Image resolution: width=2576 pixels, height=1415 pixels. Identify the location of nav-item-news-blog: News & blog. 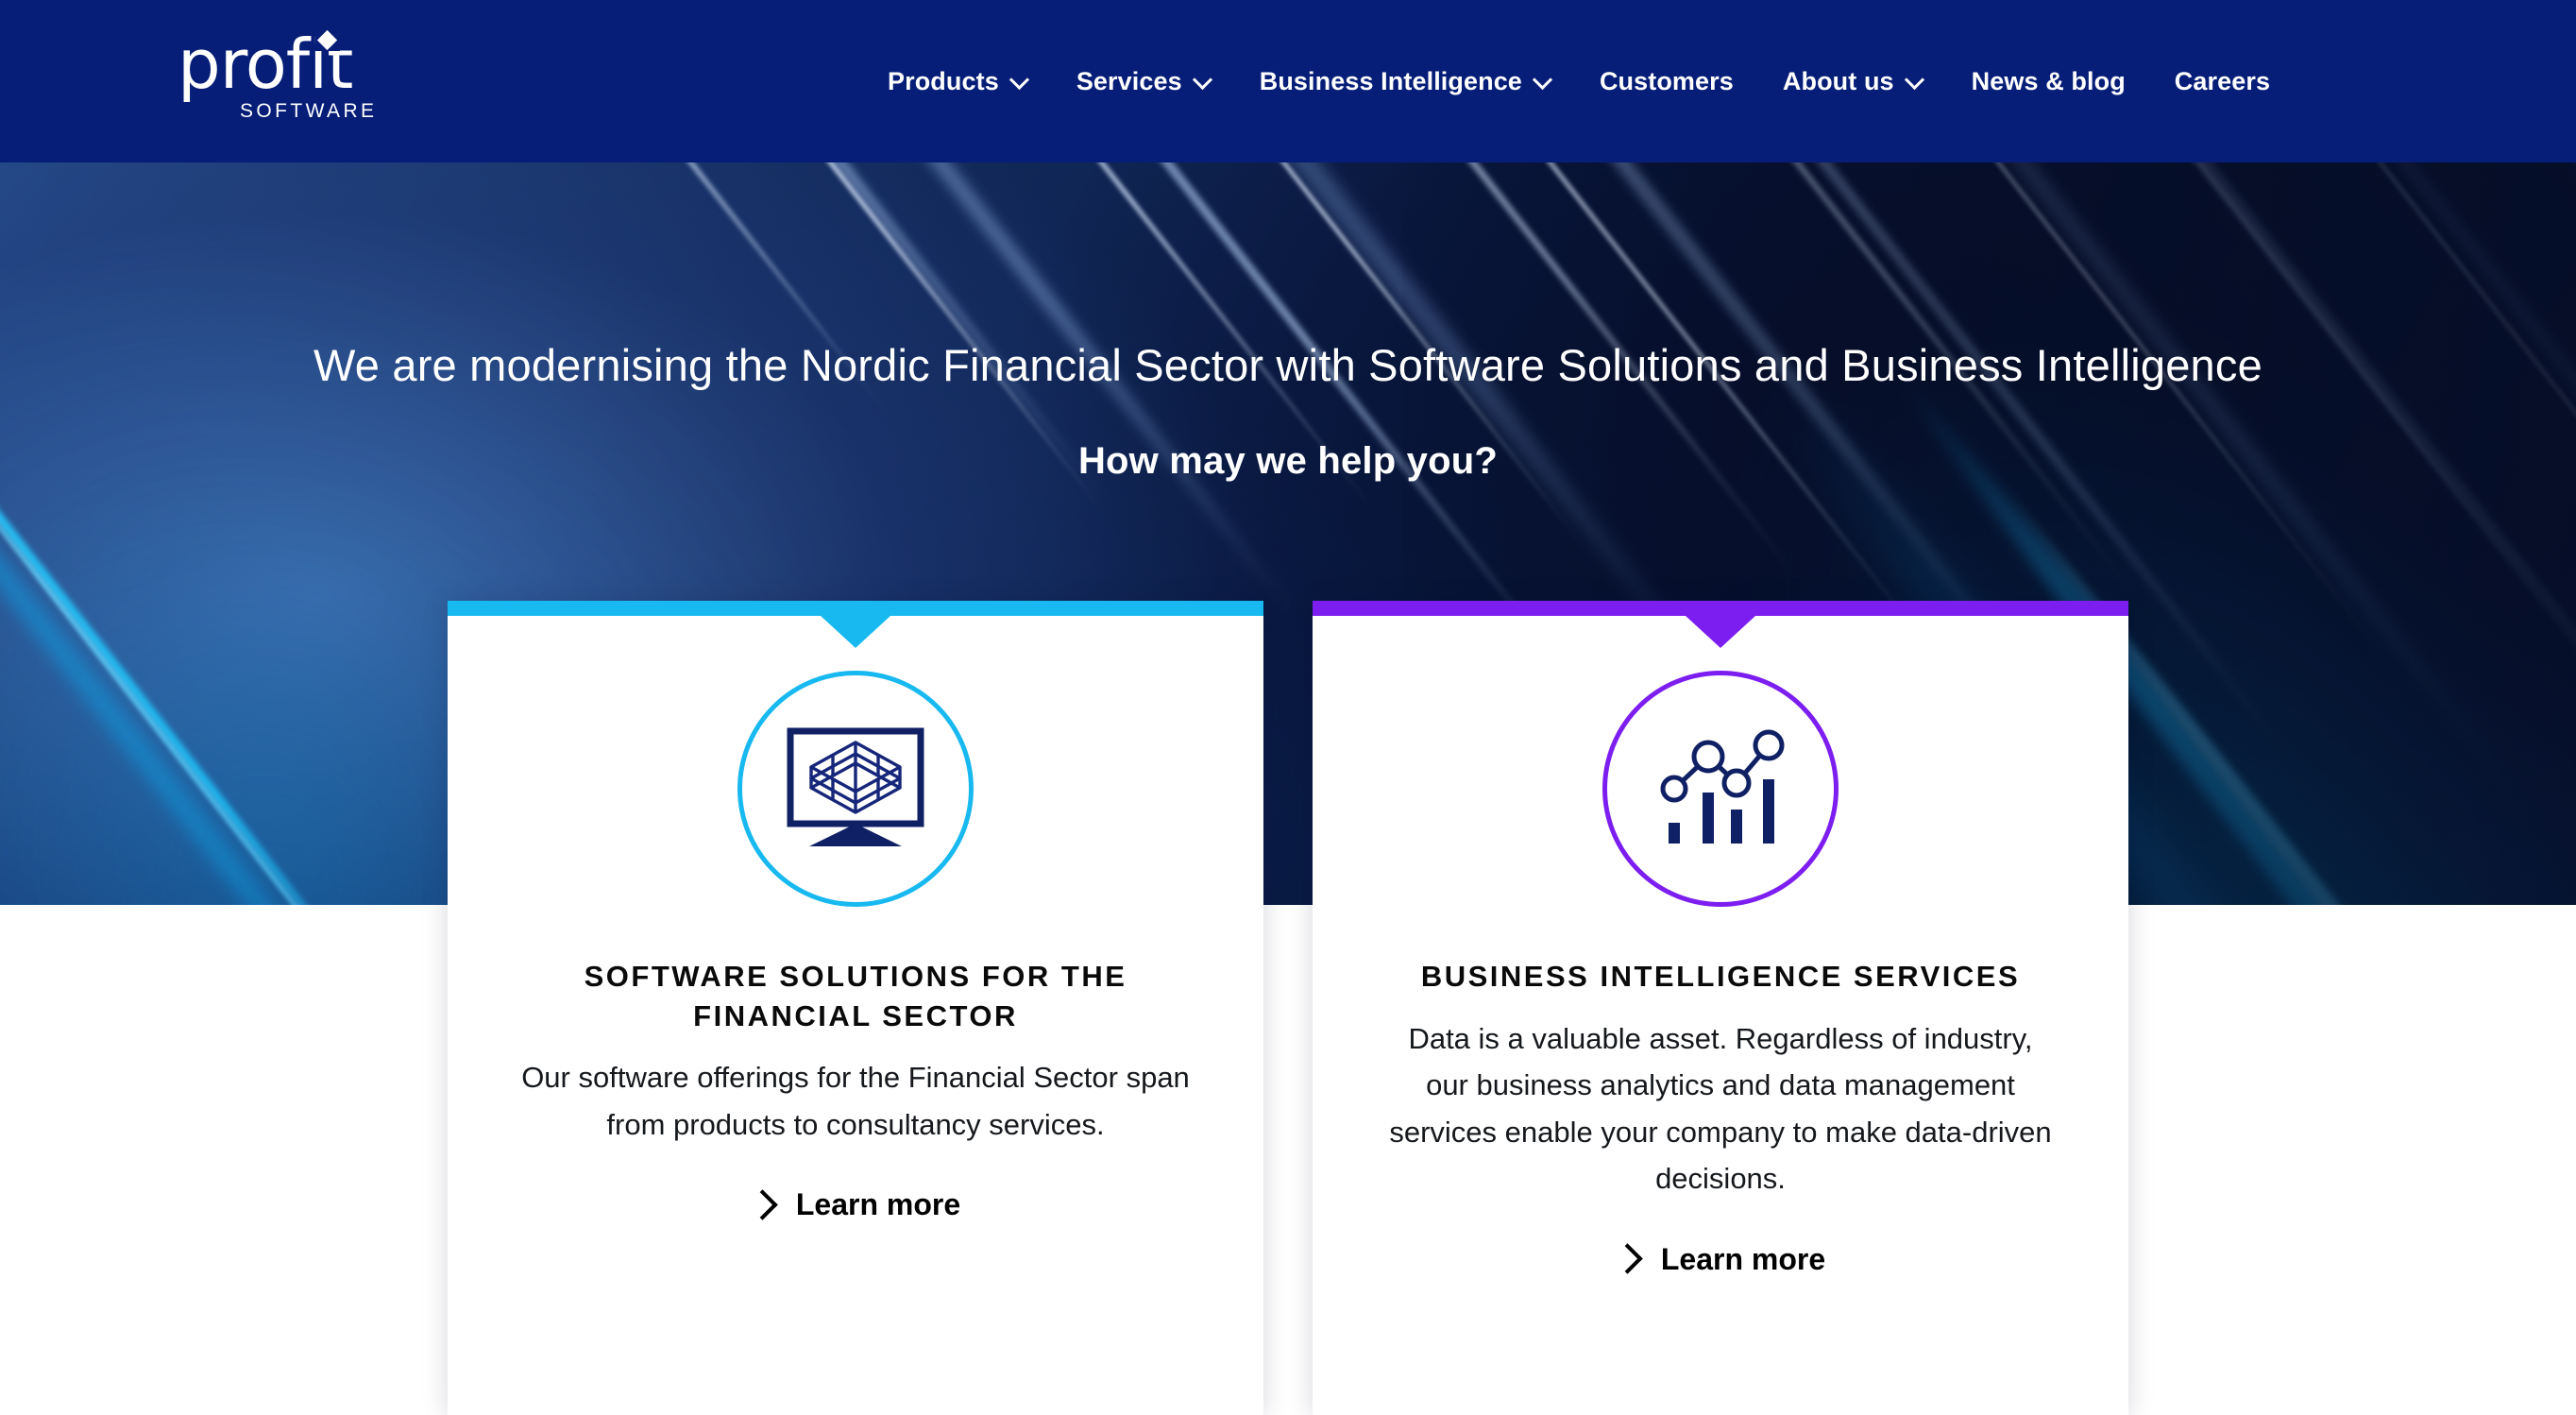
(2049, 82).